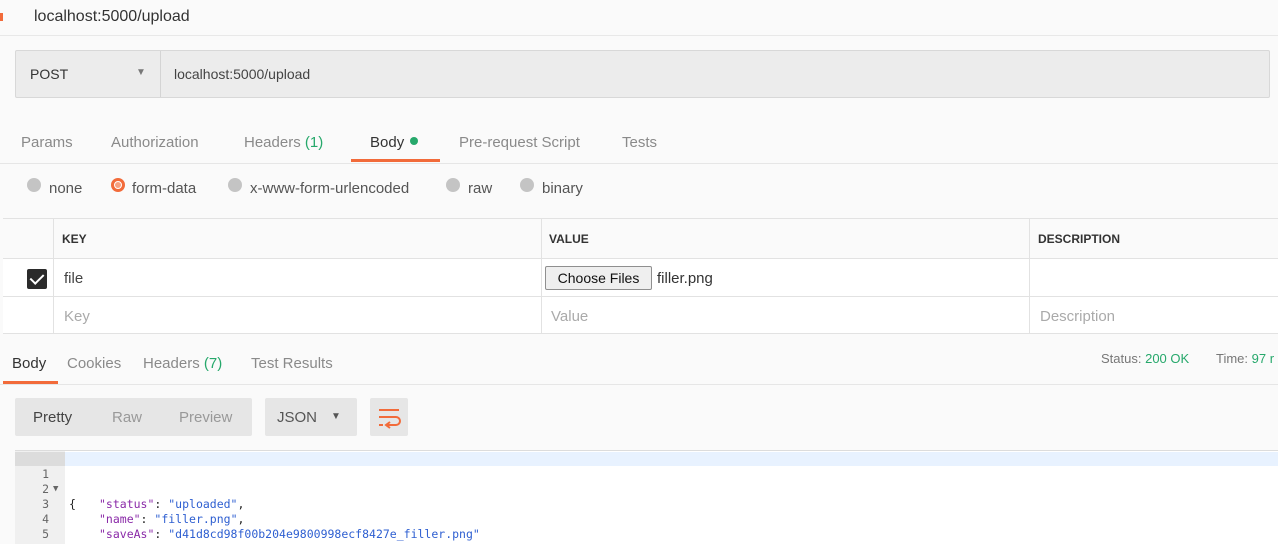  Describe the element at coordinates (205, 417) in the screenshot. I see `view-preview: Preview` at that location.